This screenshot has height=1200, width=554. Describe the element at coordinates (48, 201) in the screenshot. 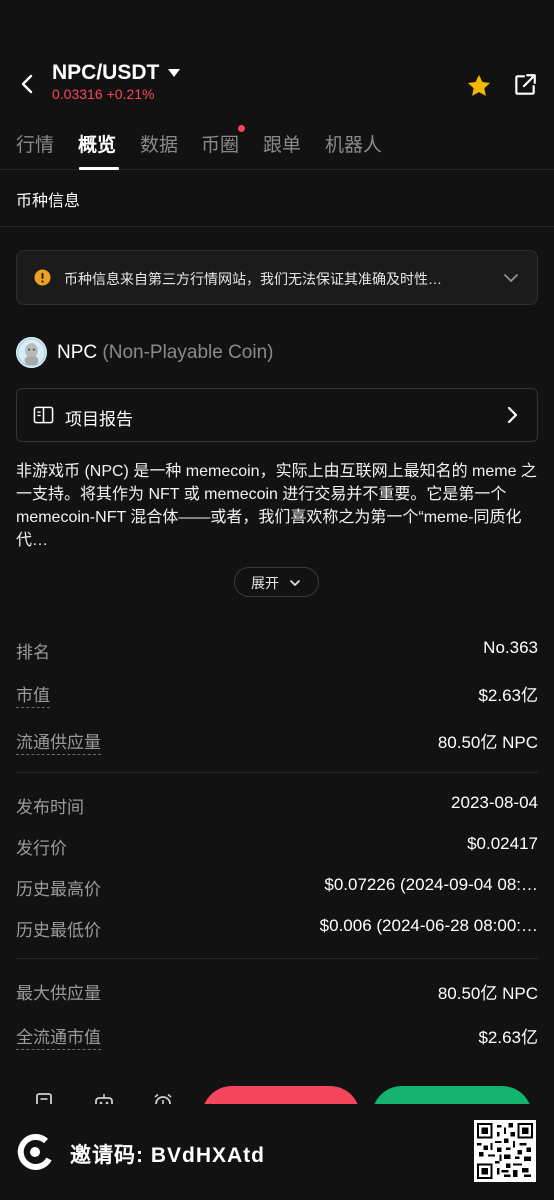

I see `section-title: 币种信息` at that location.